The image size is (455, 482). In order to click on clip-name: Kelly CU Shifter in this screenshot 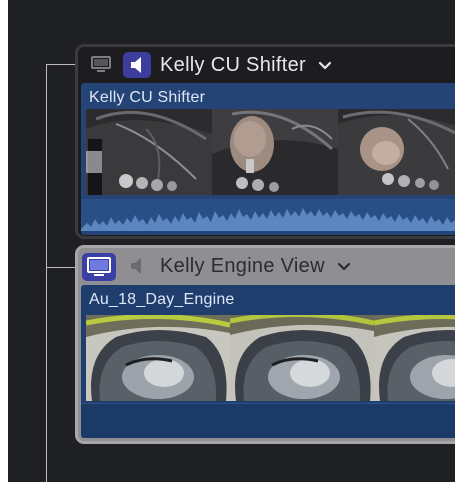, I will do `click(147, 97)`.